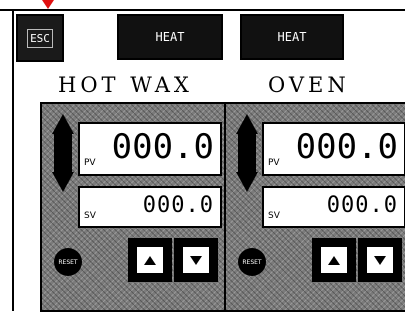 The image size is (405, 312). What do you see at coordinates (48, 4) in the screenshot?
I see `pointer-marker-icon` at bounding box center [48, 4].